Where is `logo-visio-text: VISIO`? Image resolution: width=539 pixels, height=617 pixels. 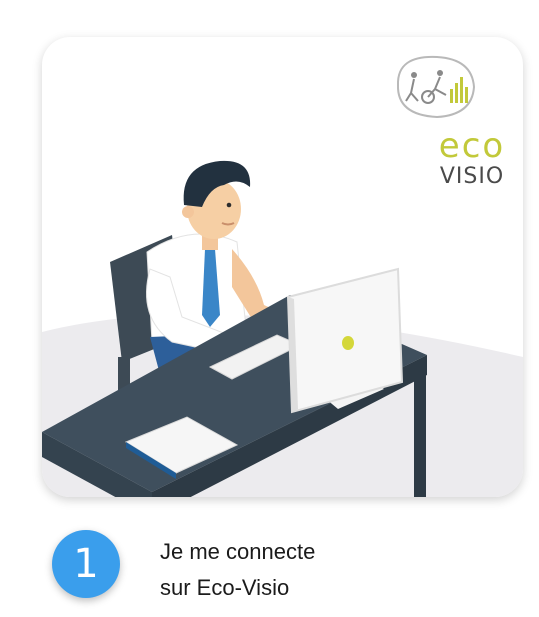 logo-visio-text: VISIO is located at coordinates (472, 176).